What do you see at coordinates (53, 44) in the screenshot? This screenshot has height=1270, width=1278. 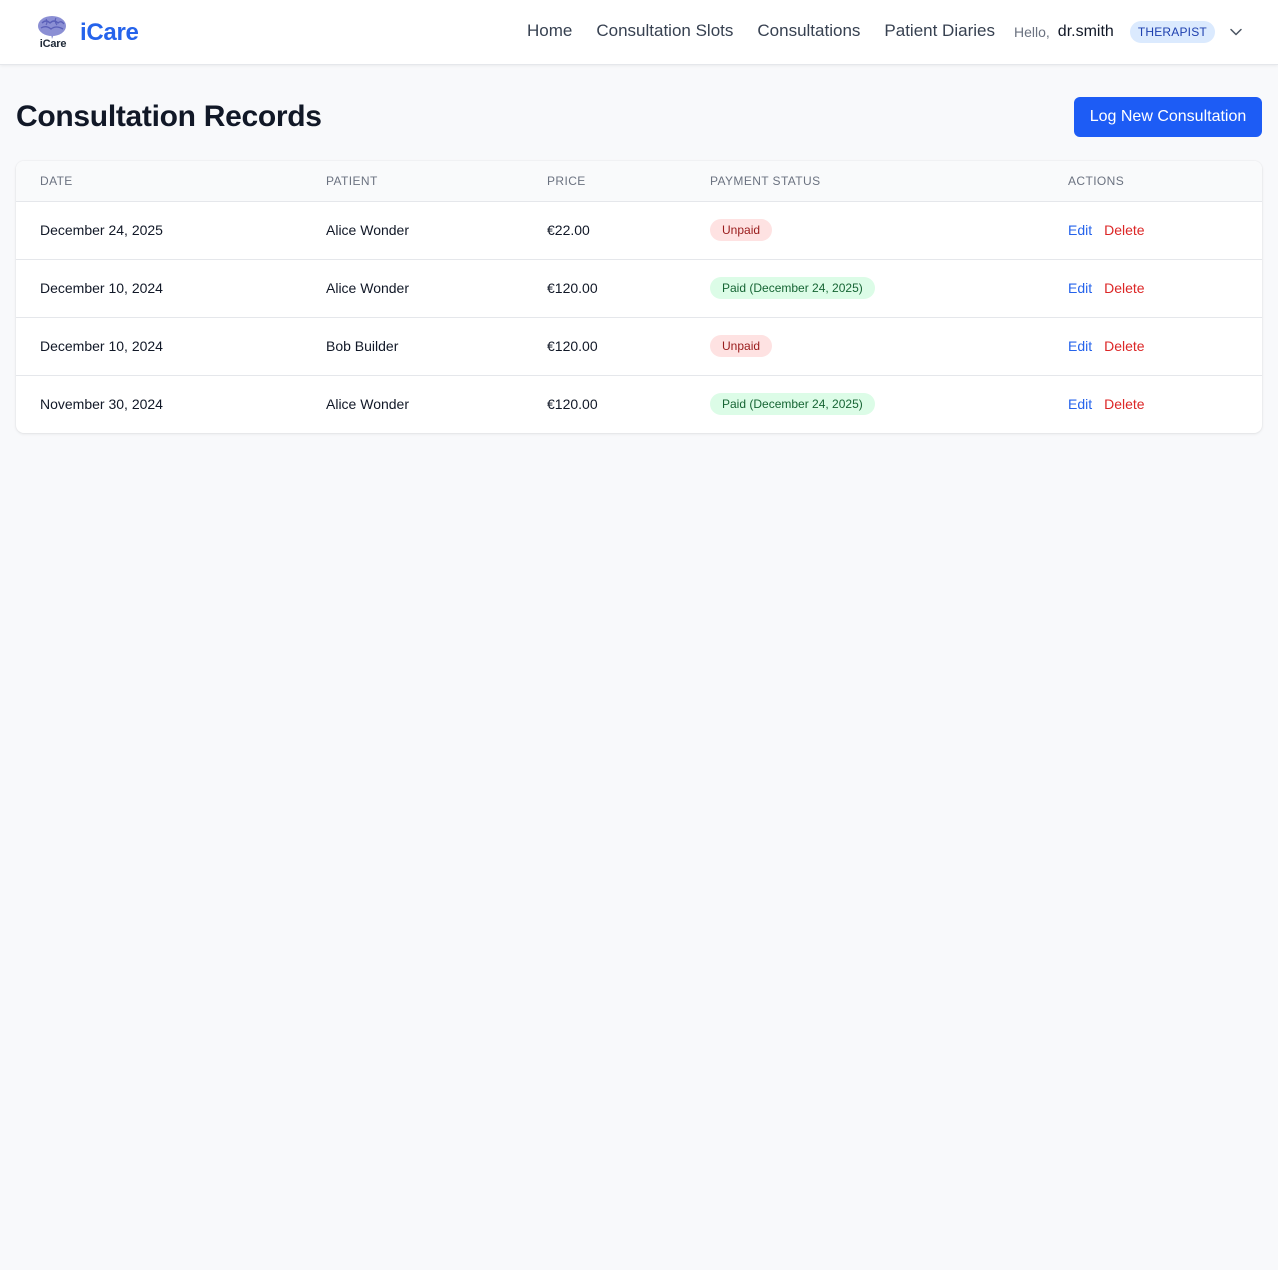 I see `logo-text: iCare` at bounding box center [53, 44].